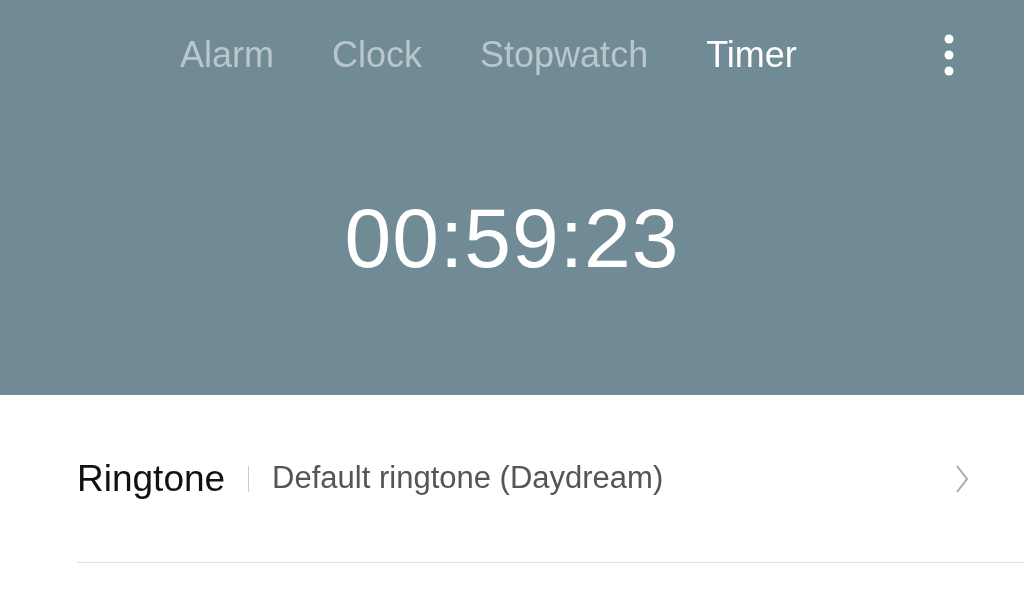 Image resolution: width=1024 pixels, height=610 pixels. Describe the element at coordinates (564, 55) in the screenshot. I see `tab: Stopwatch` at that location.